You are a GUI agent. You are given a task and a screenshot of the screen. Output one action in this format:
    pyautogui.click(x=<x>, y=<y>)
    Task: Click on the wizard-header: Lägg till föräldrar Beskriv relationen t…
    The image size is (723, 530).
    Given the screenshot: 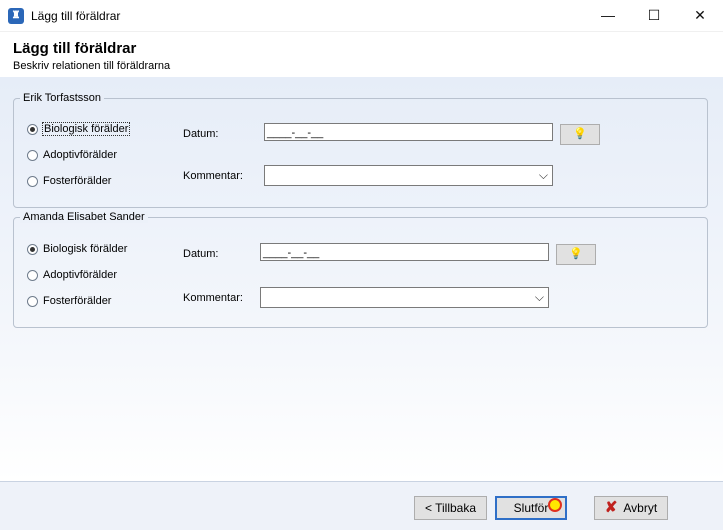 What is the action you would take?
    pyautogui.click(x=361, y=54)
    